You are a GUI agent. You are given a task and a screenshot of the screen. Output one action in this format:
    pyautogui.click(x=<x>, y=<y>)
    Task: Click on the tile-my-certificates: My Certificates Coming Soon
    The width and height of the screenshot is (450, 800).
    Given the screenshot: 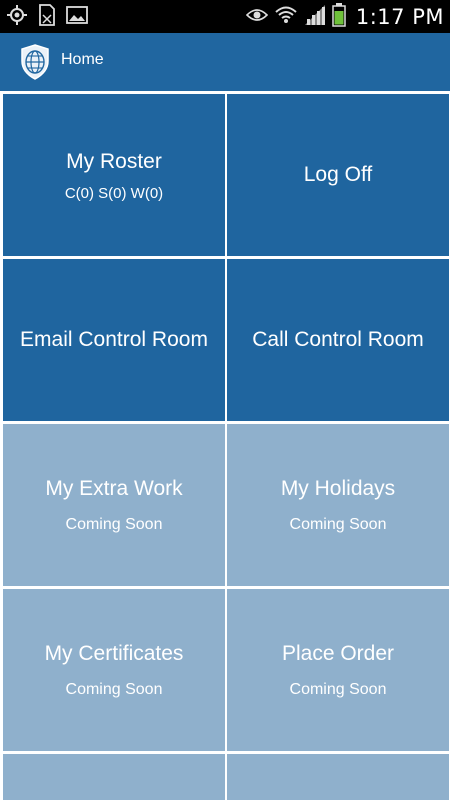 What is the action you would take?
    pyautogui.click(x=114, y=670)
    